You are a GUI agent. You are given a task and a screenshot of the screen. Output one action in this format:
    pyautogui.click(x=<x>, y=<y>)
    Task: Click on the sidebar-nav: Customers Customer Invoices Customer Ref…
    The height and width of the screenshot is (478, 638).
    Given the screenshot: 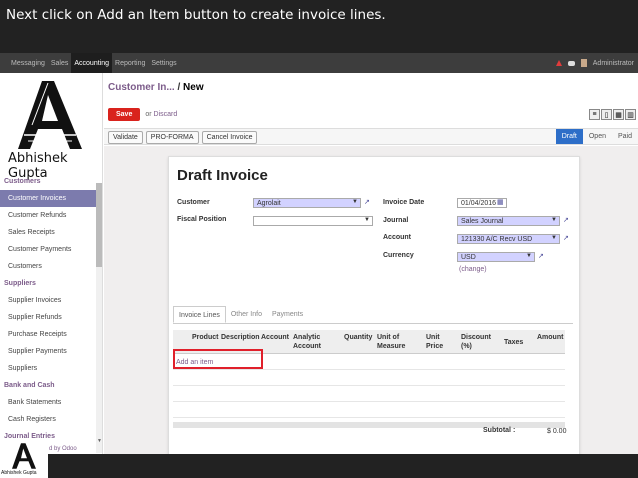 What is the action you would take?
    pyautogui.click(x=48, y=309)
    